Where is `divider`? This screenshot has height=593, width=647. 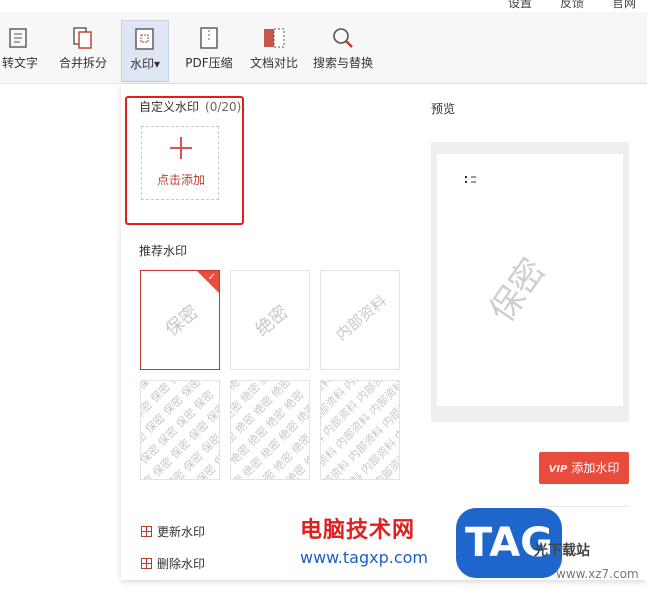
divider is located at coordinates (584, 506).